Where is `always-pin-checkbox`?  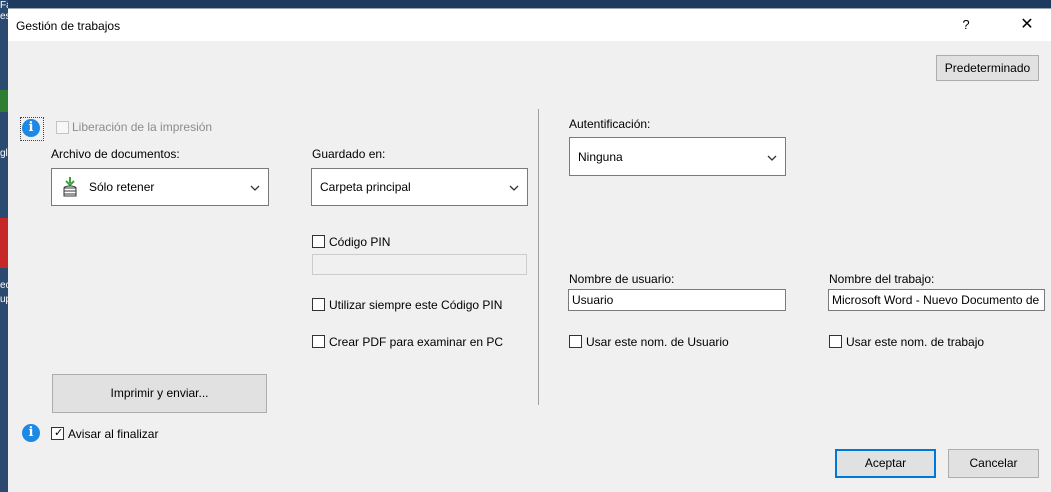
always-pin-checkbox is located at coordinates (318, 304).